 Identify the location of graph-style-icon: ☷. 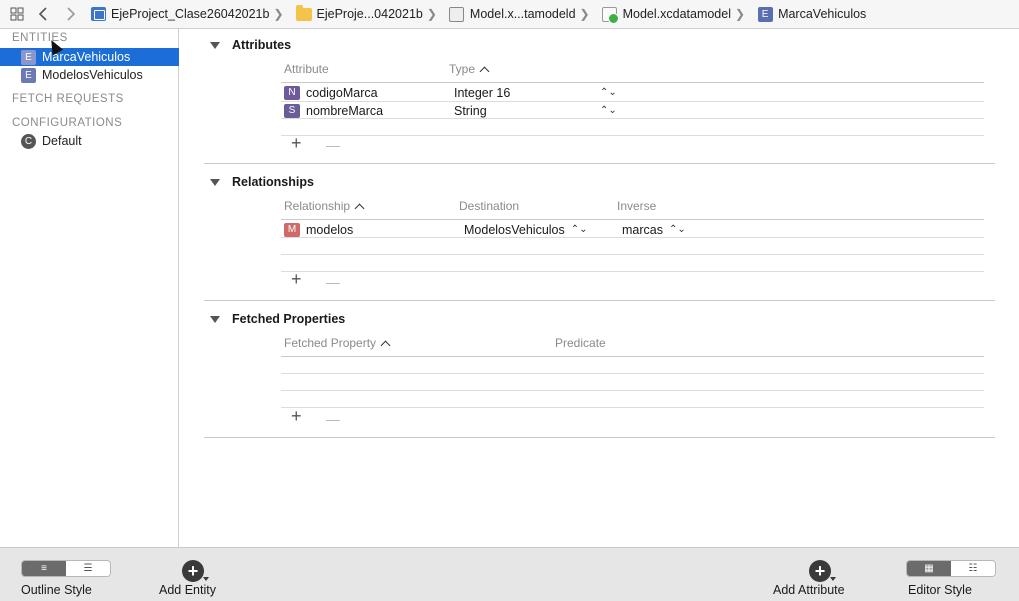
(973, 568).